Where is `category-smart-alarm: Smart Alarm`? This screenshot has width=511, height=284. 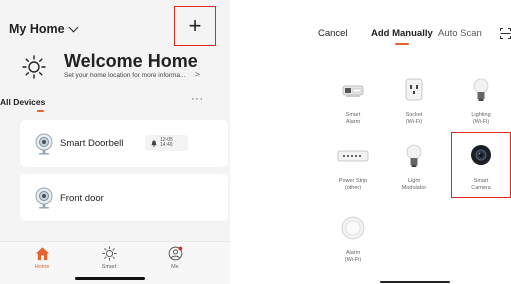 category-smart-alarm: Smart Alarm is located at coordinates (353, 101).